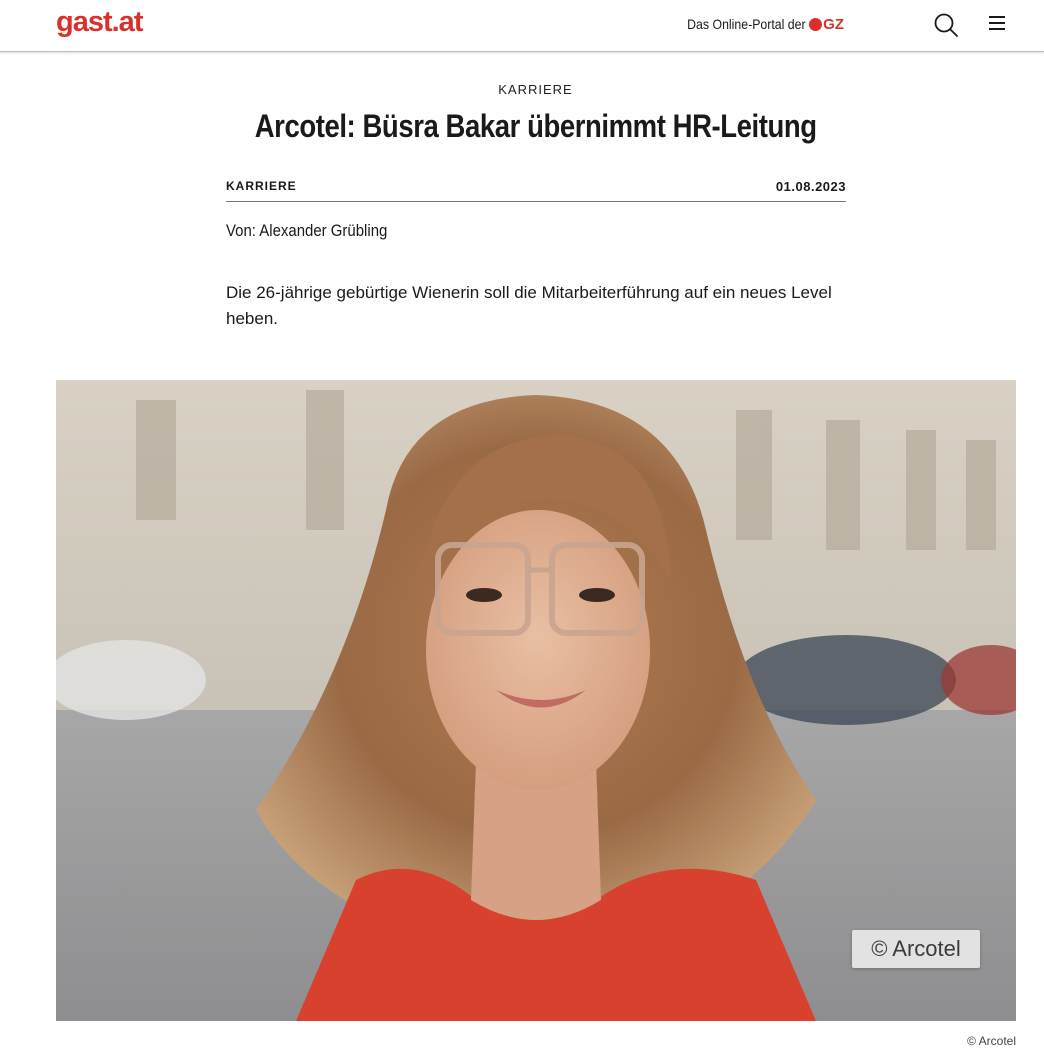 The height and width of the screenshot is (1064, 1044). I want to click on image-credit: © Arcotel, so click(991, 1041).